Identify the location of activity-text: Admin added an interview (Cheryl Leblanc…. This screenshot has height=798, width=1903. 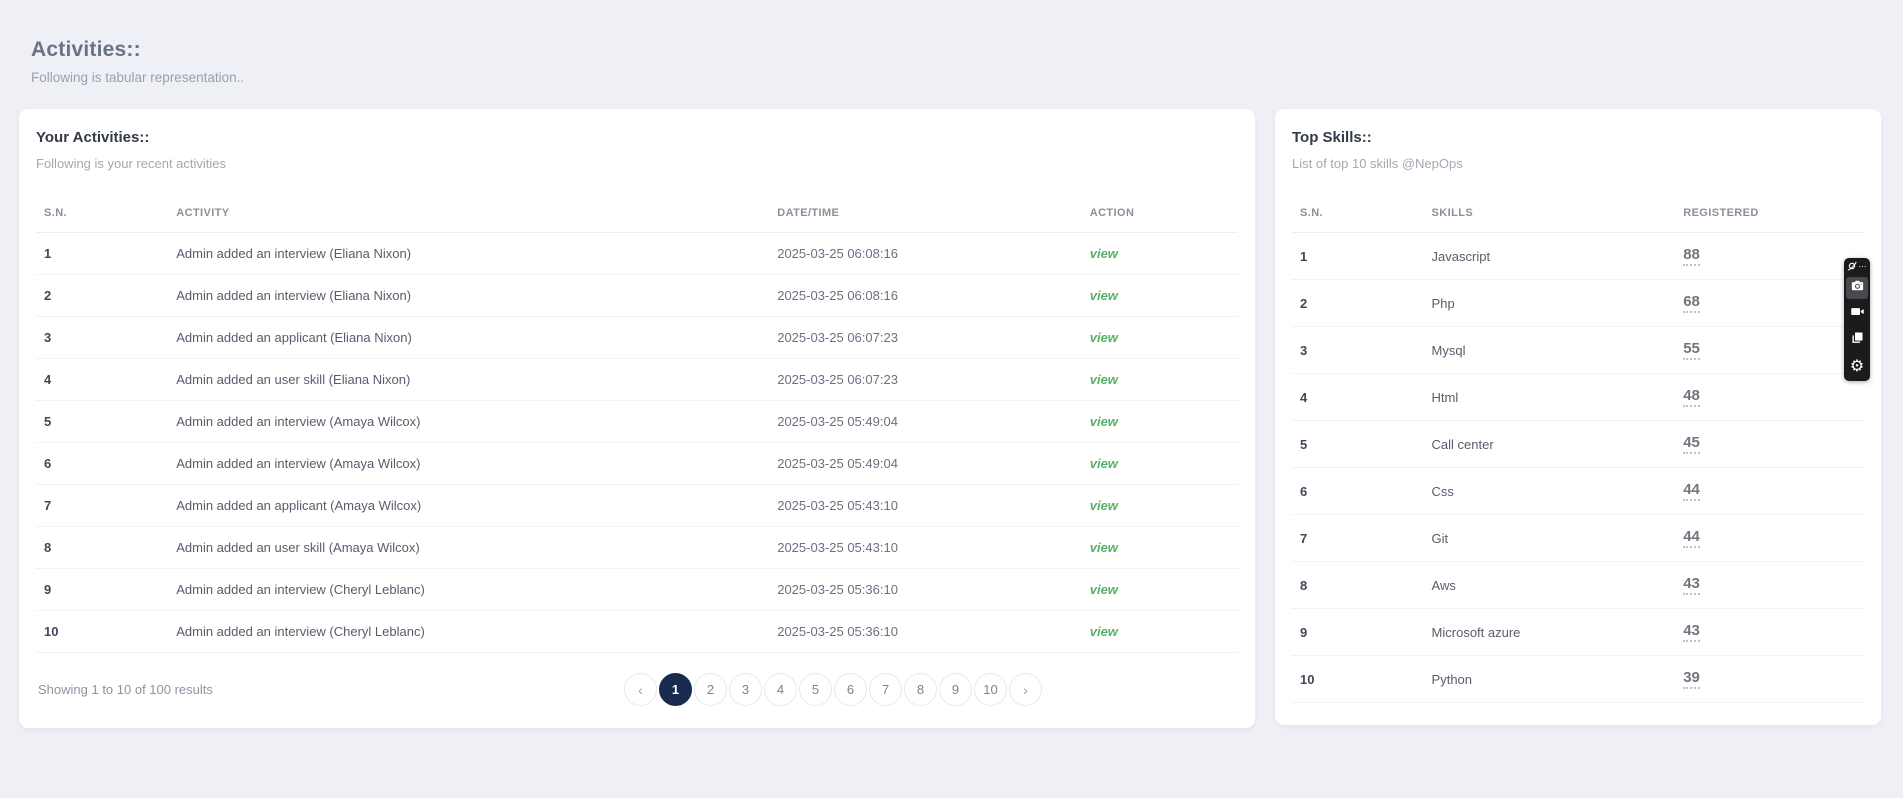
(469, 589).